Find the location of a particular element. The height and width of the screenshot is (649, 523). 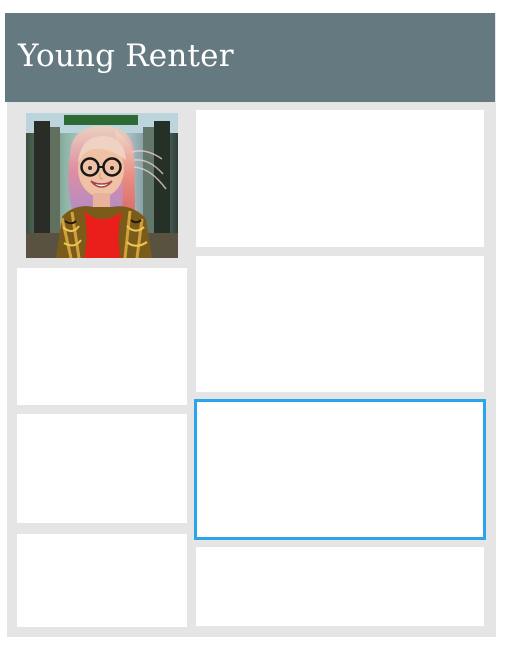

page-header: Young Renter is located at coordinates (250, 57).